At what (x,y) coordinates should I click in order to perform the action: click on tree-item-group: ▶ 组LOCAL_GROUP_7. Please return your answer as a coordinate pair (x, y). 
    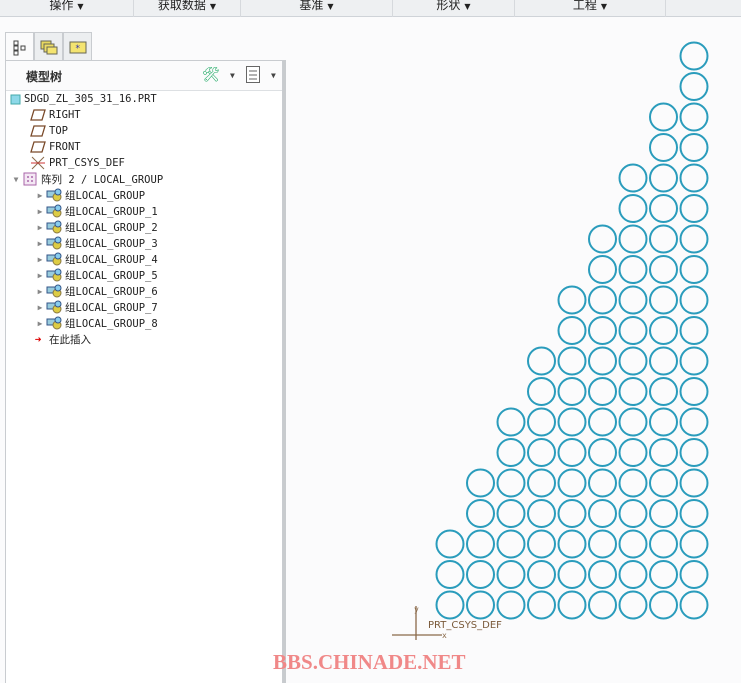
    Looking at the image, I should click on (96, 307).